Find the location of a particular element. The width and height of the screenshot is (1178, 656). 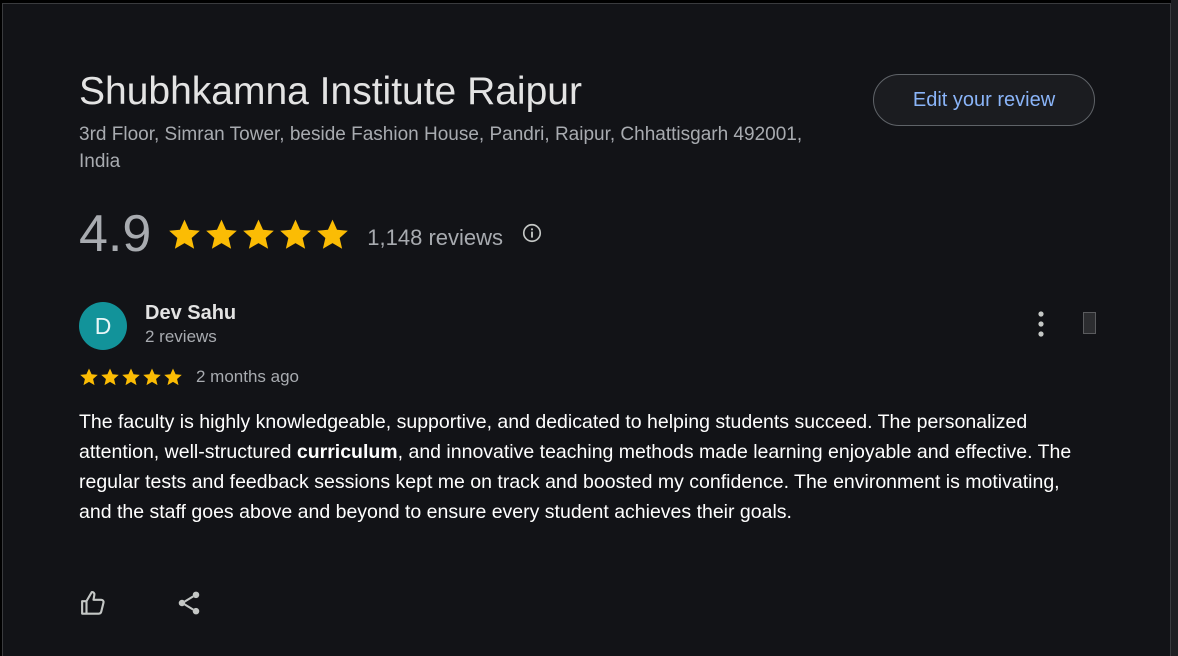

avatar: D is located at coordinates (103, 326).